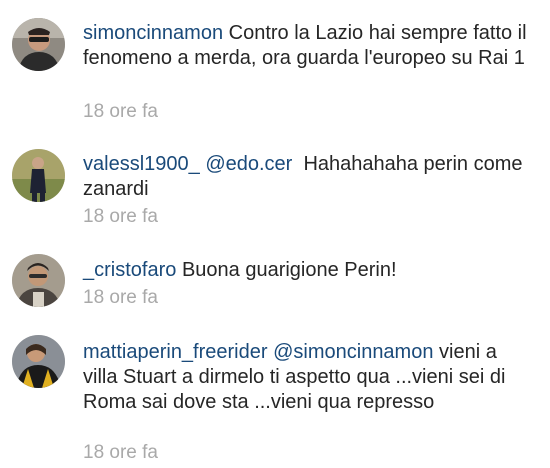 The image size is (550, 468). Describe the element at coordinates (289, 270) in the screenshot. I see `comment-text: Buona guarigione Perin!` at that location.